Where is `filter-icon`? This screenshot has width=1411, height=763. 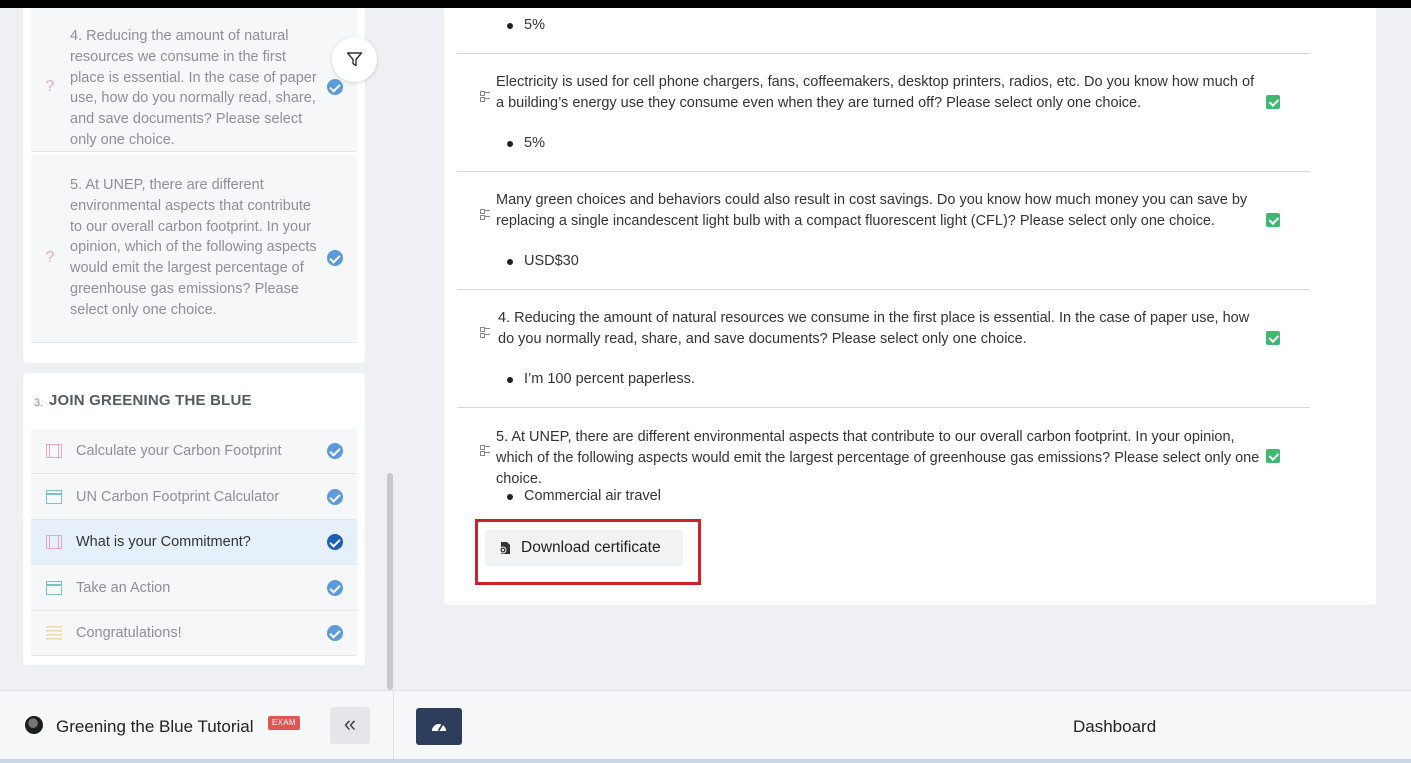 filter-icon is located at coordinates (354, 59).